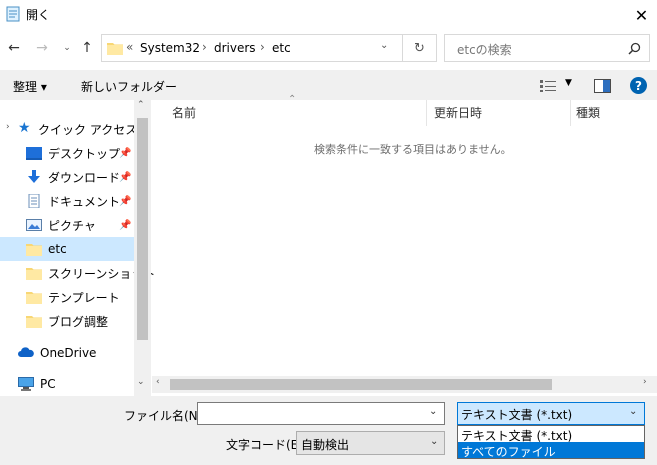 This screenshot has width=657, height=465. What do you see at coordinates (321, 413) in the screenshot?
I see `filename-field: ⌄` at bounding box center [321, 413].